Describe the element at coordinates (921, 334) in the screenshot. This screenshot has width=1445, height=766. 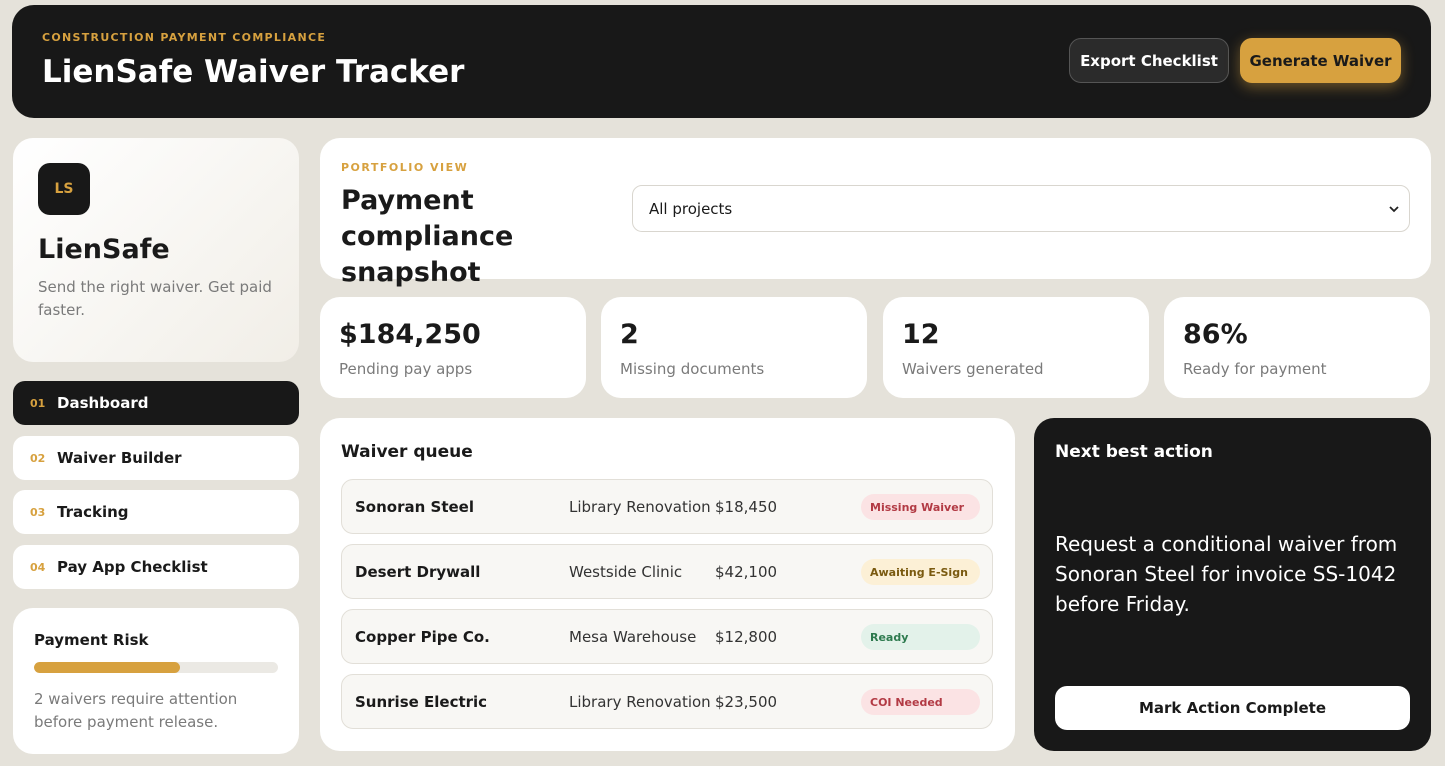
I see `stat-value: 12` at that location.